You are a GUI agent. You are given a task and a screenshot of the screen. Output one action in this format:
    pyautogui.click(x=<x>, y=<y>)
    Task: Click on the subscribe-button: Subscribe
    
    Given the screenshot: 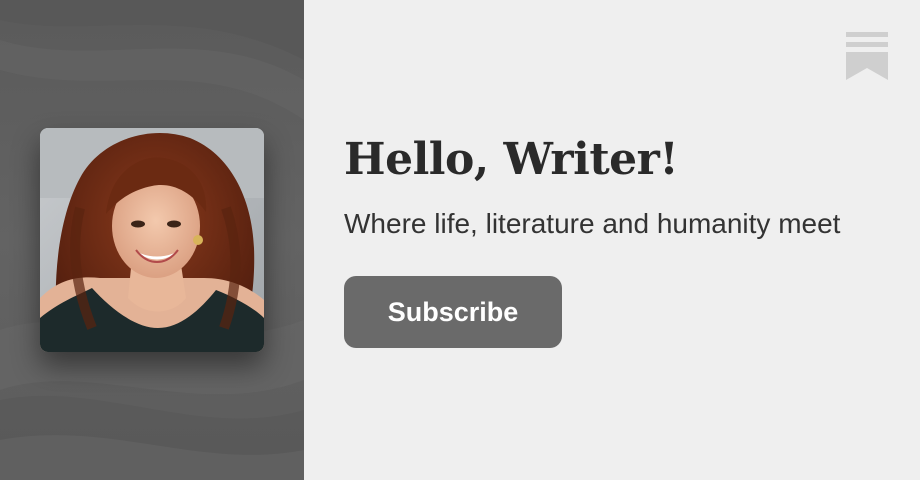 What is the action you would take?
    pyautogui.click(x=453, y=312)
    